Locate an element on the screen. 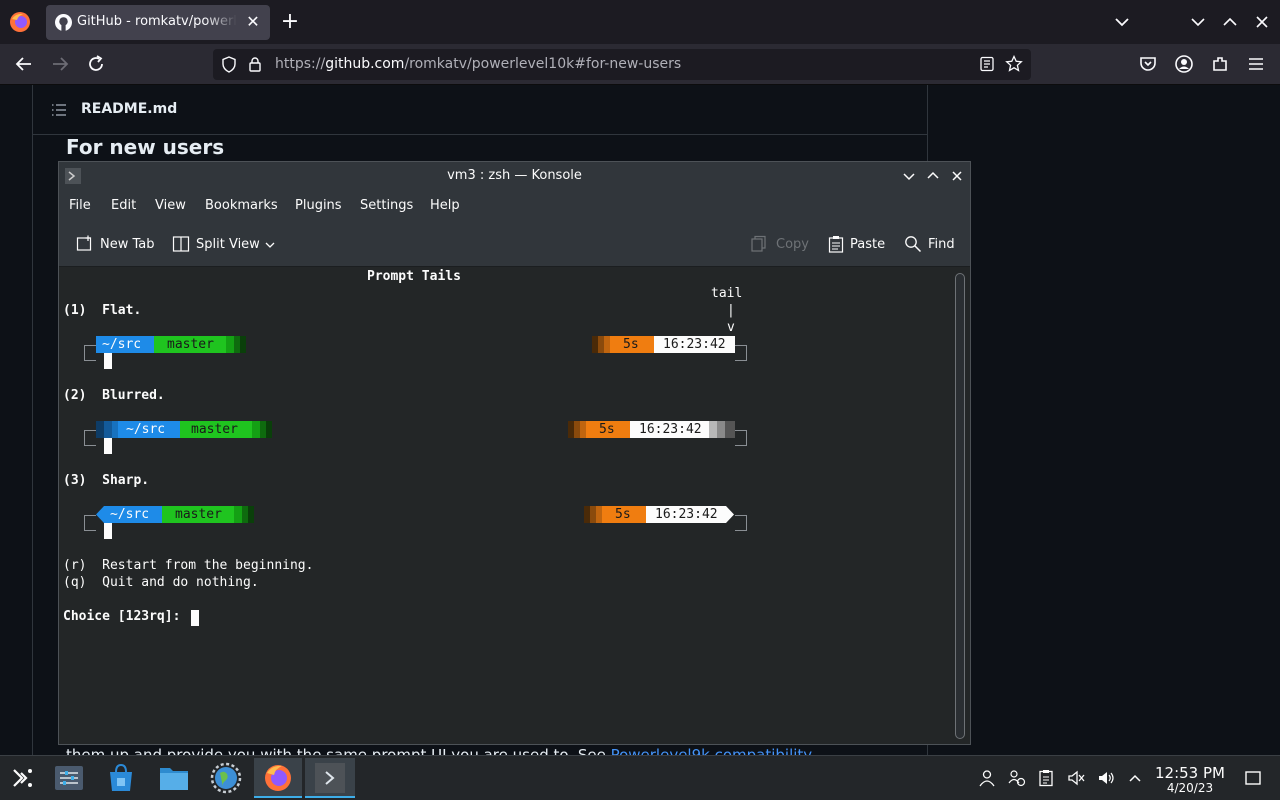  extensions-icon is located at coordinates (1220, 64).